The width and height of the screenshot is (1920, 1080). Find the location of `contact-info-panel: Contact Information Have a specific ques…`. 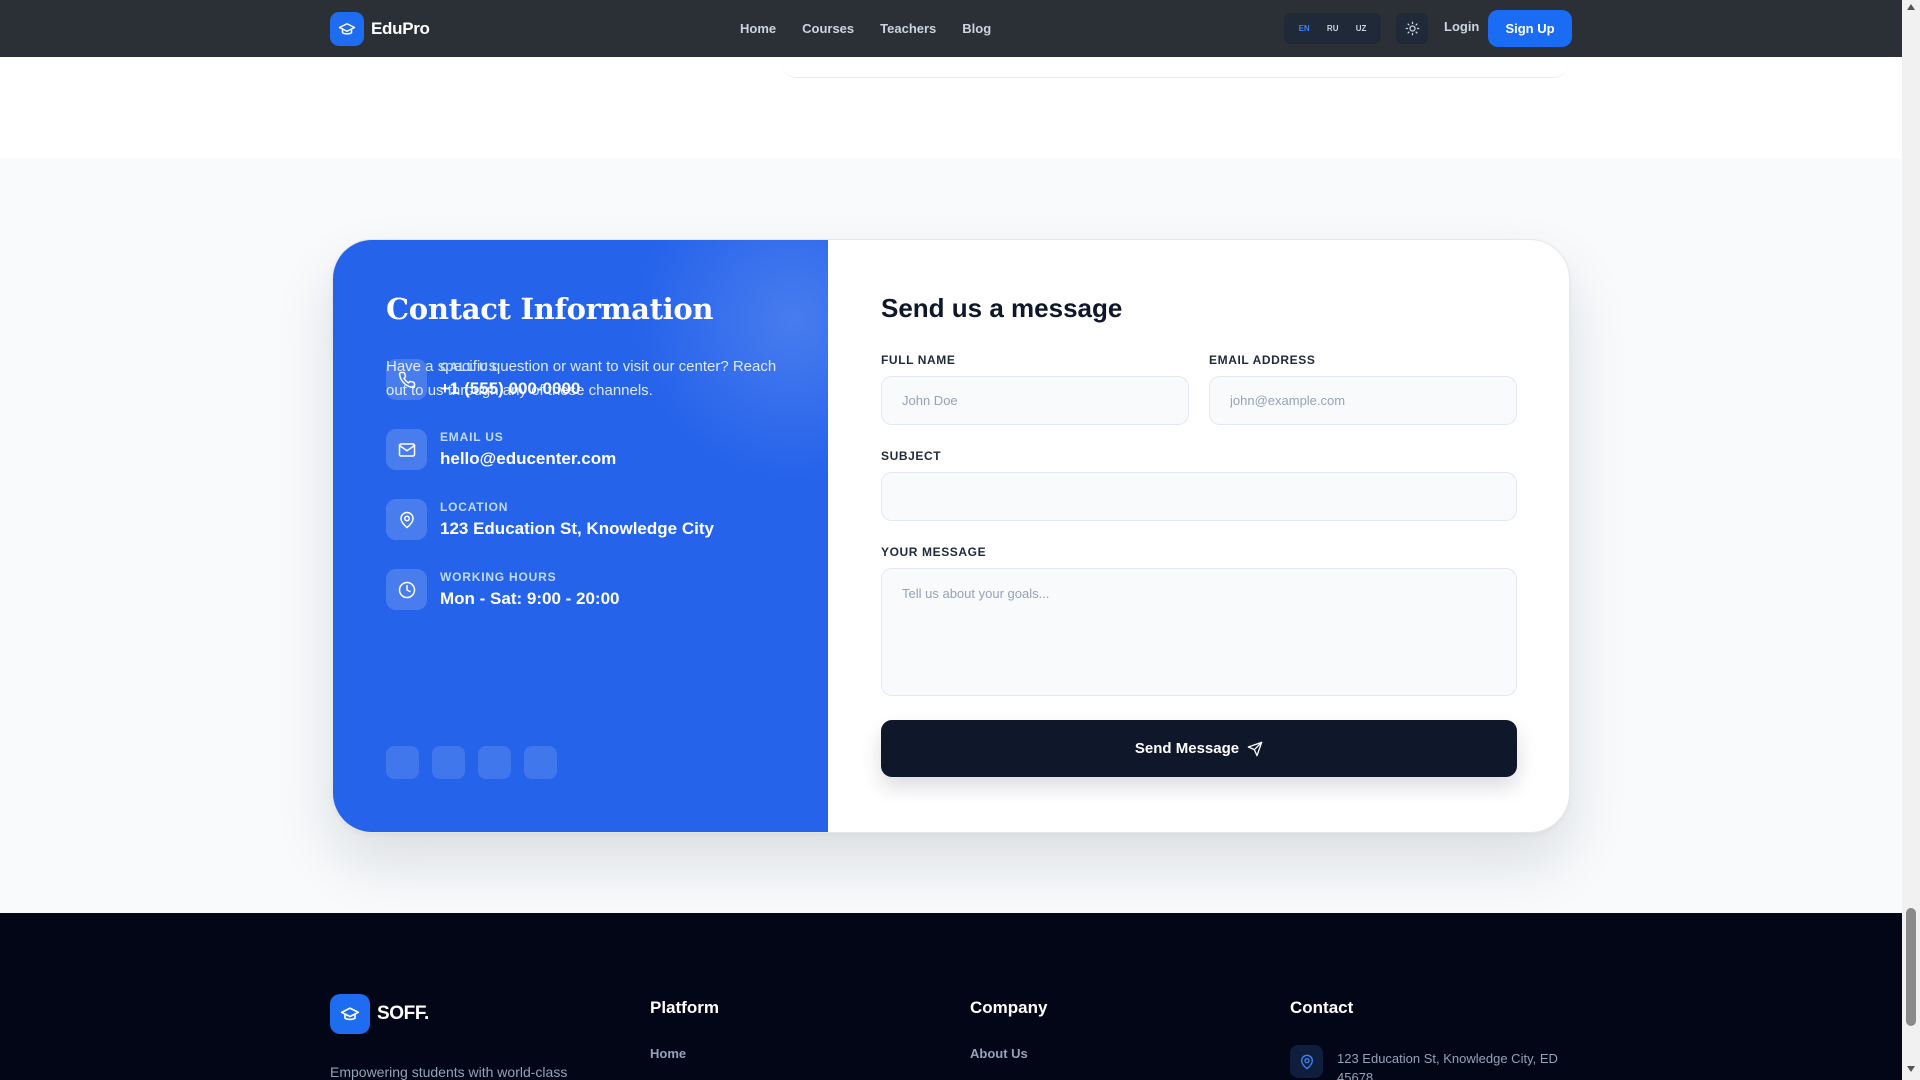

contact-info-panel: Contact Information Have a specific ques… is located at coordinates (580, 536).